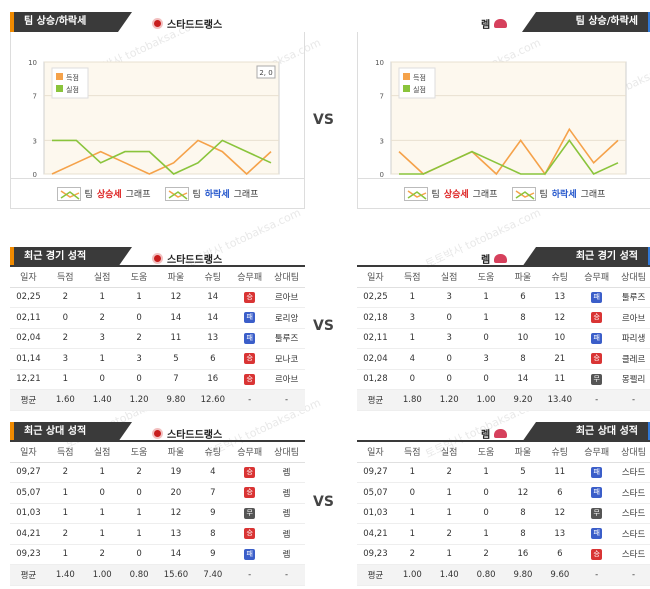  I want to click on legend-down-icon, so click(523, 193).